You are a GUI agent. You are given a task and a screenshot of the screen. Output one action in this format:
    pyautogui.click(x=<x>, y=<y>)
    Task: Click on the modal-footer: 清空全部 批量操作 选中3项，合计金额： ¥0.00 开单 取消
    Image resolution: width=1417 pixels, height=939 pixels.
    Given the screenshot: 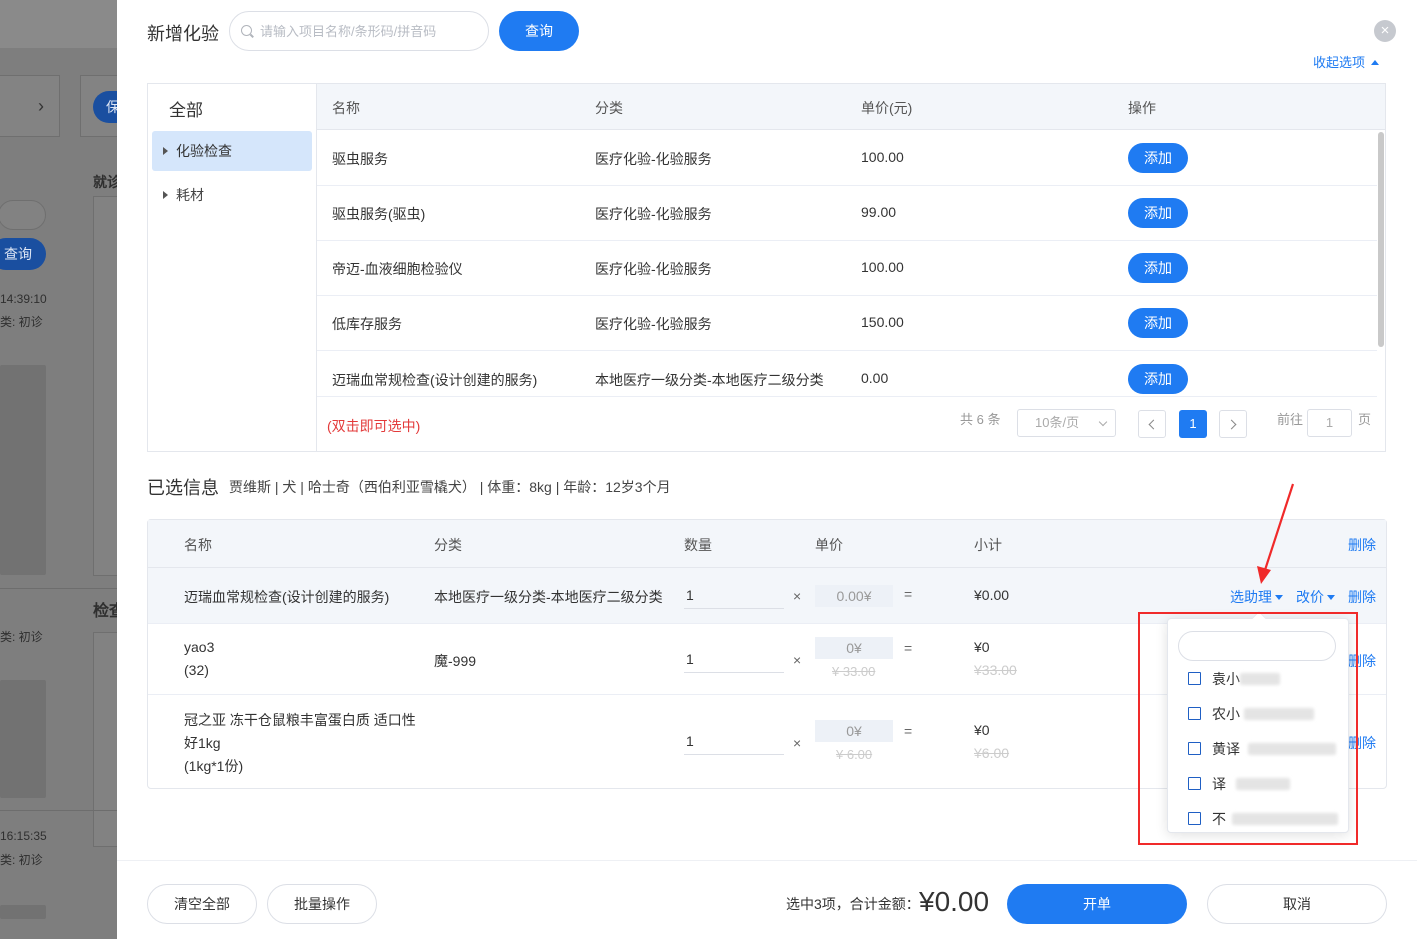 What is the action you would take?
    pyautogui.click(x=767, y=899)
    